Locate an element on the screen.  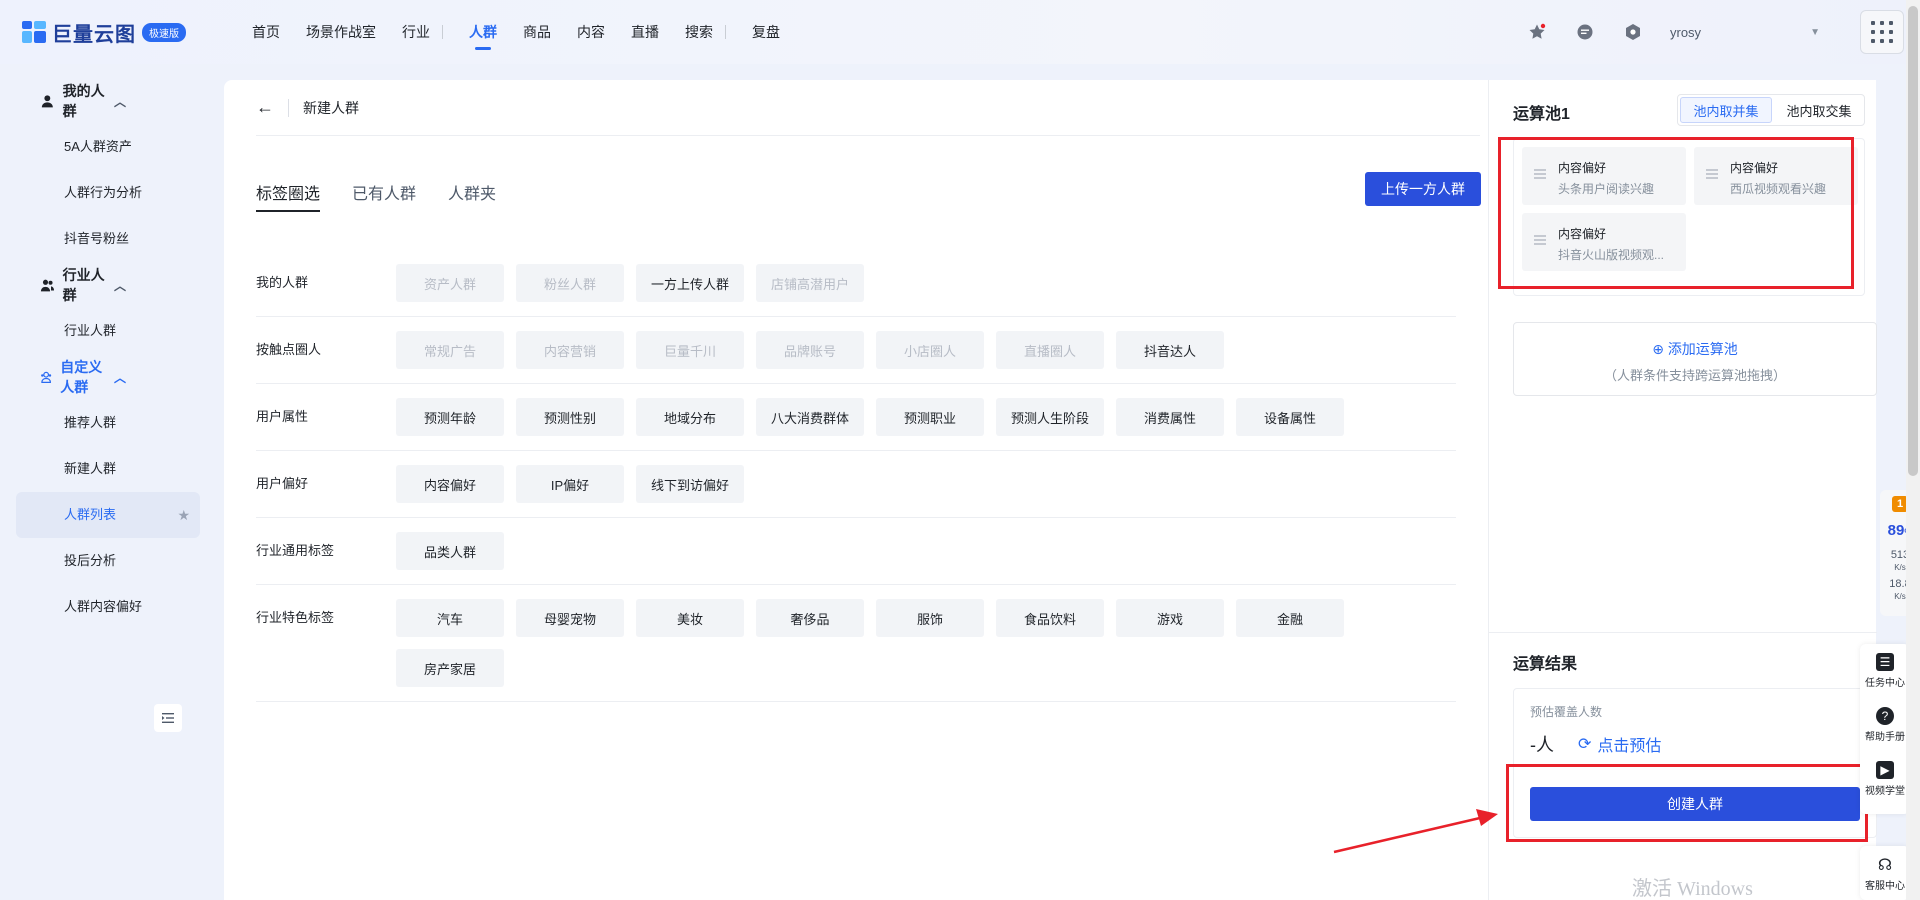
add-pool-area: ⊕ 添加运算池 （人群条件支持跨运算池拖拽） is located at coordinates (1695, 359).